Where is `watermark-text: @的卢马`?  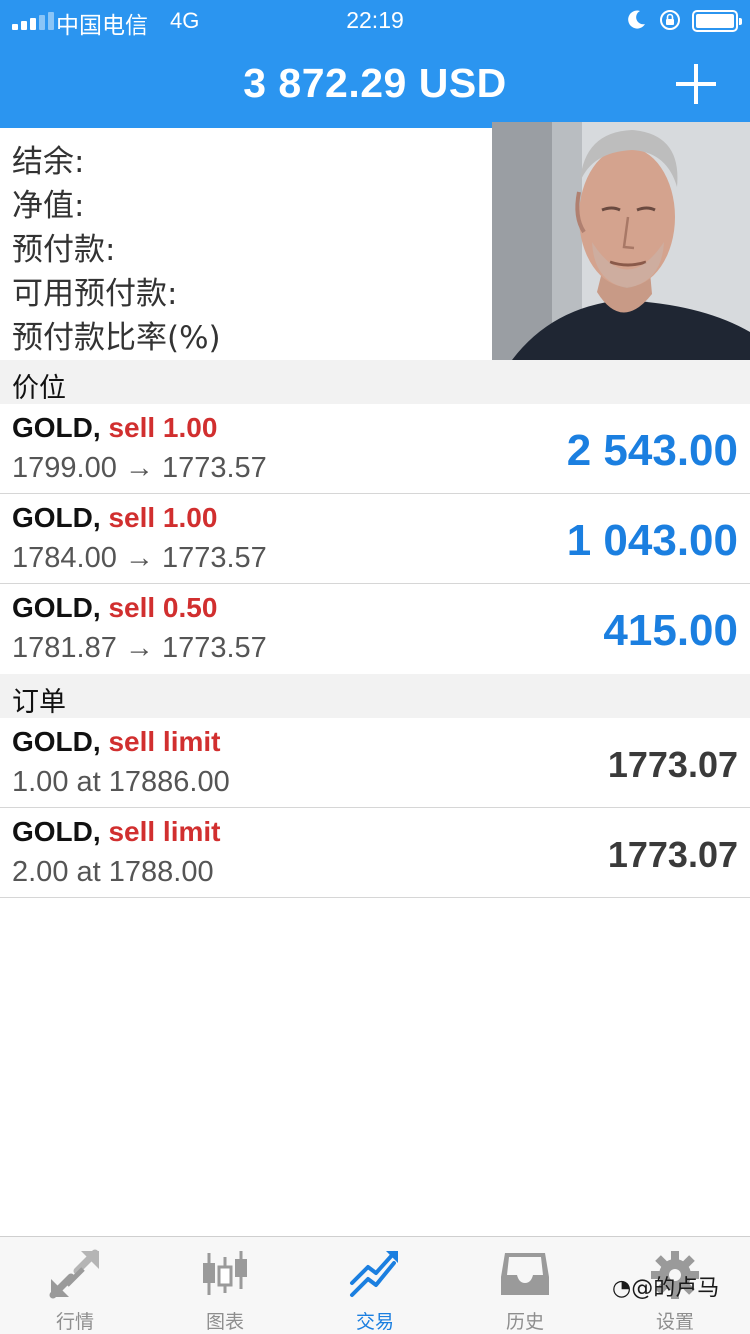
watermark-text: @的卢马 is located at coordinates (675, 1288).